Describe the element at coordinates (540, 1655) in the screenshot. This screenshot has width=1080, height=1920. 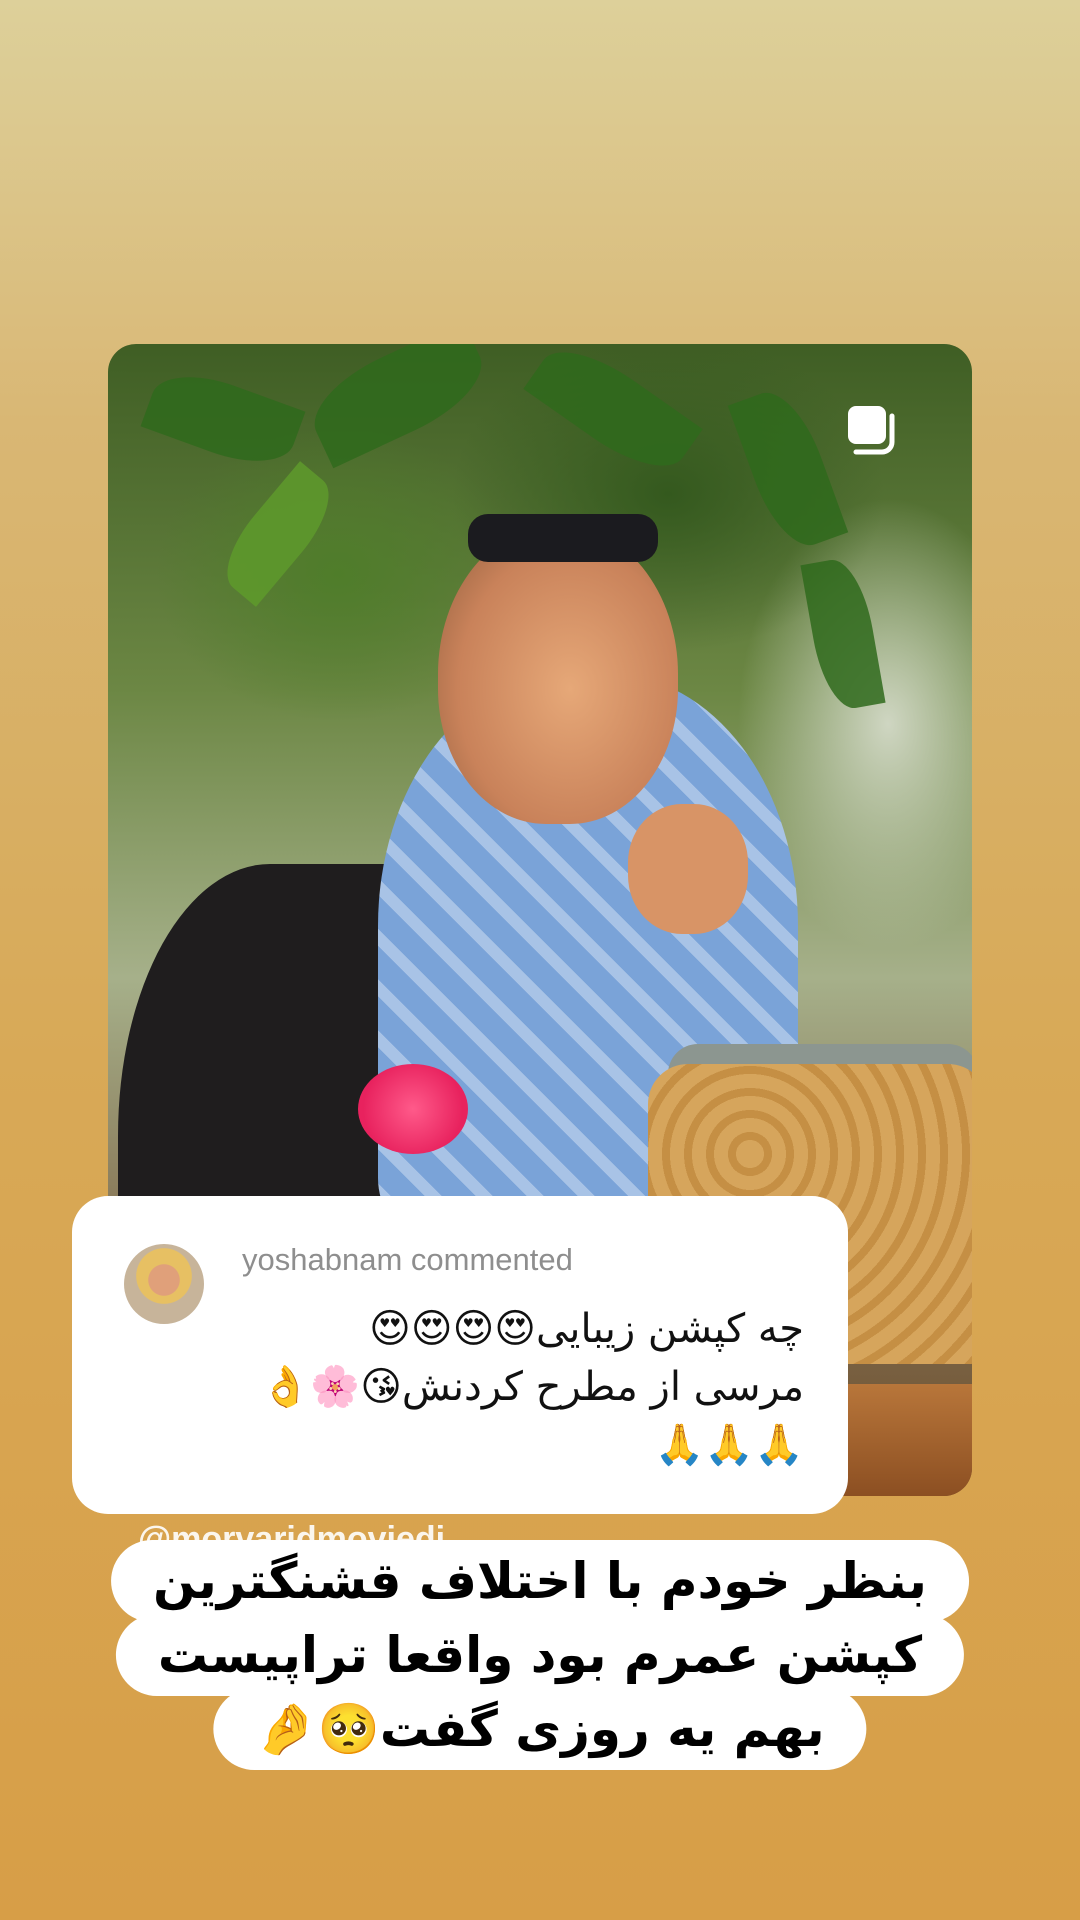
I see `caption-line: کپشن عمرم بود واقعا تراپیست` at that location.